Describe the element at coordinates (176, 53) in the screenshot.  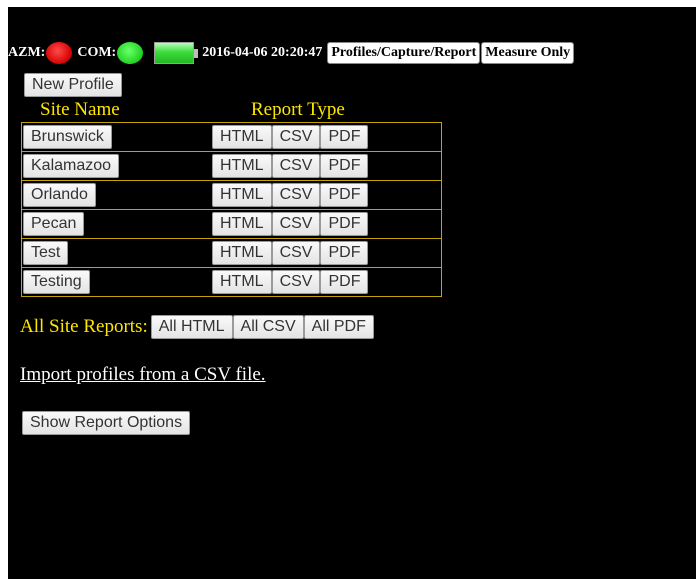
I see `battery-icon` at that location.